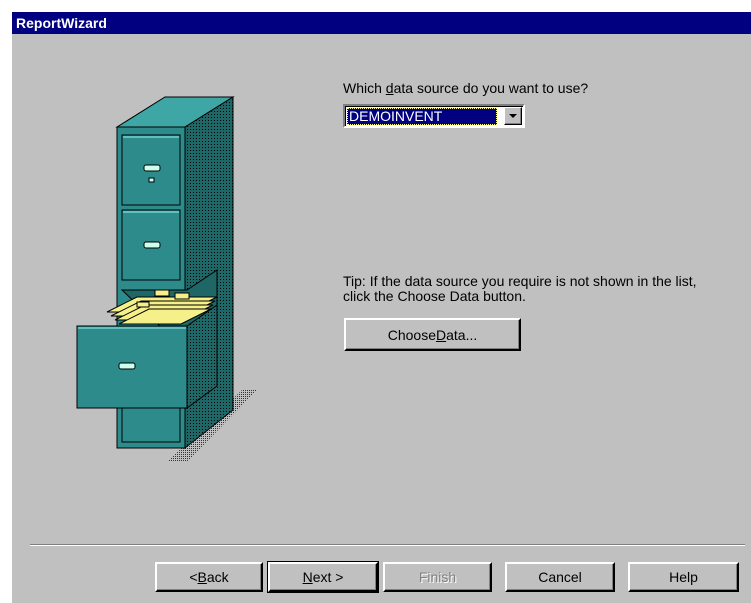  Describe the element at coordinates (437, 577) in the screenshot. I see `finish-button: Finish` at that location.